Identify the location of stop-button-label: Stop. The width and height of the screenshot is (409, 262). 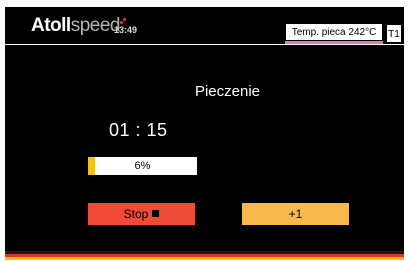
(136, 214).